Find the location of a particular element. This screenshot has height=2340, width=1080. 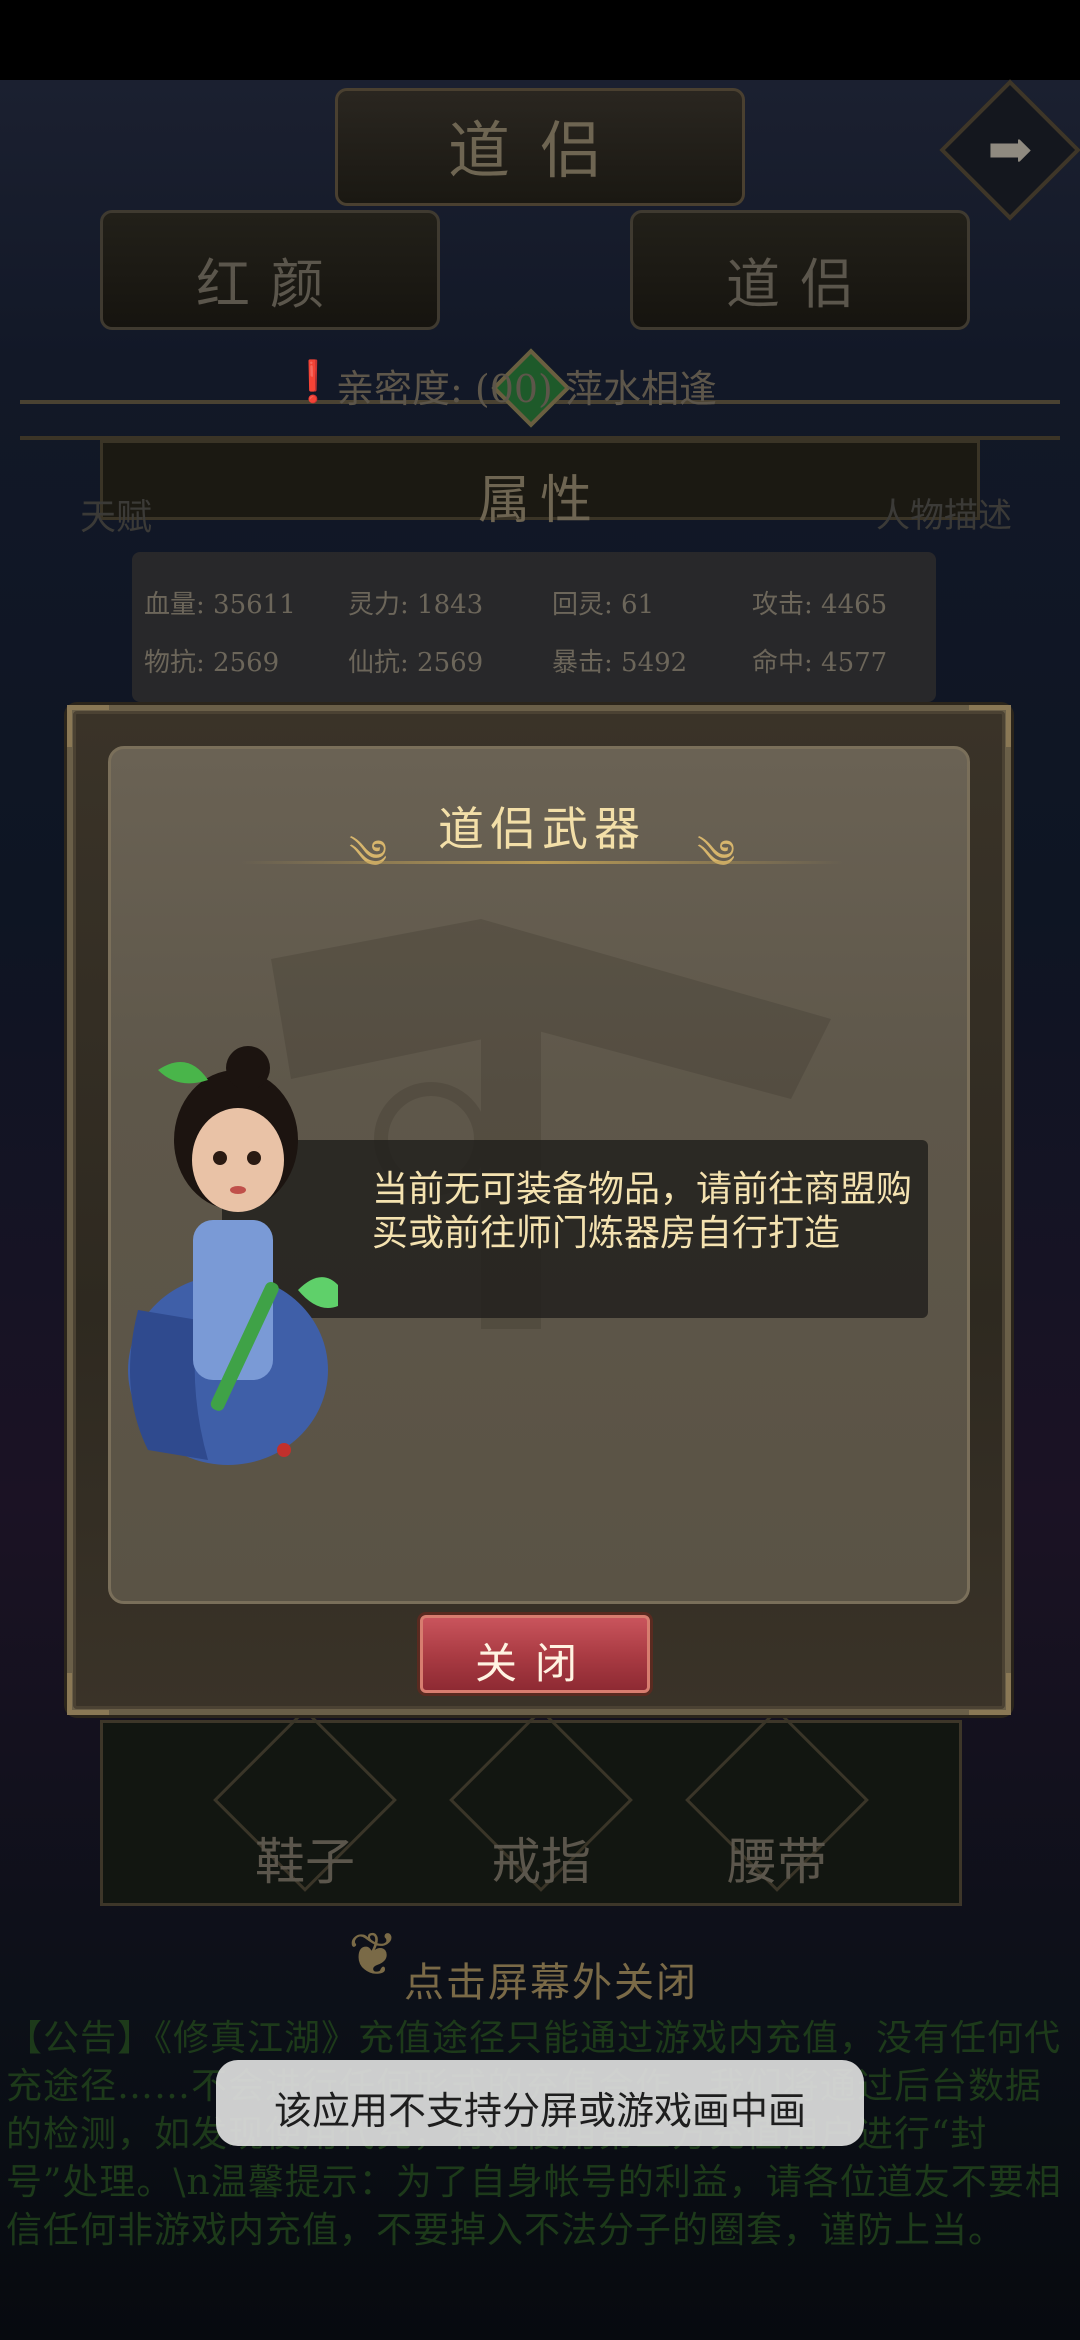

right-cloud-icon: ༄ is located at coordinates (716, 855).